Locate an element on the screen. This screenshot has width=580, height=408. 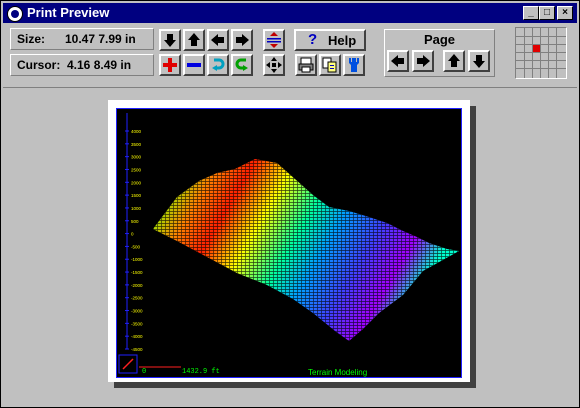
window-title: Print Preview is located at coordinates (68, 12).